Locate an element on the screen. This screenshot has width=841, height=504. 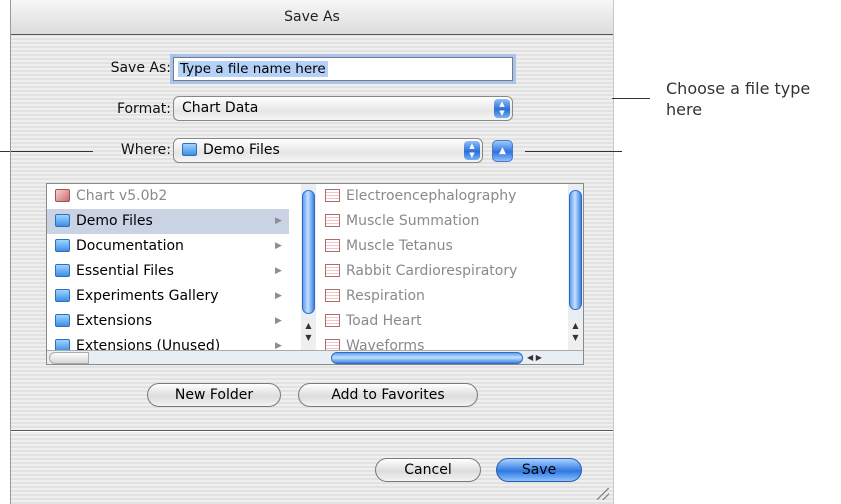
right-column-scrollbar: ▲ ▼ is located at coordinates (575, 267).